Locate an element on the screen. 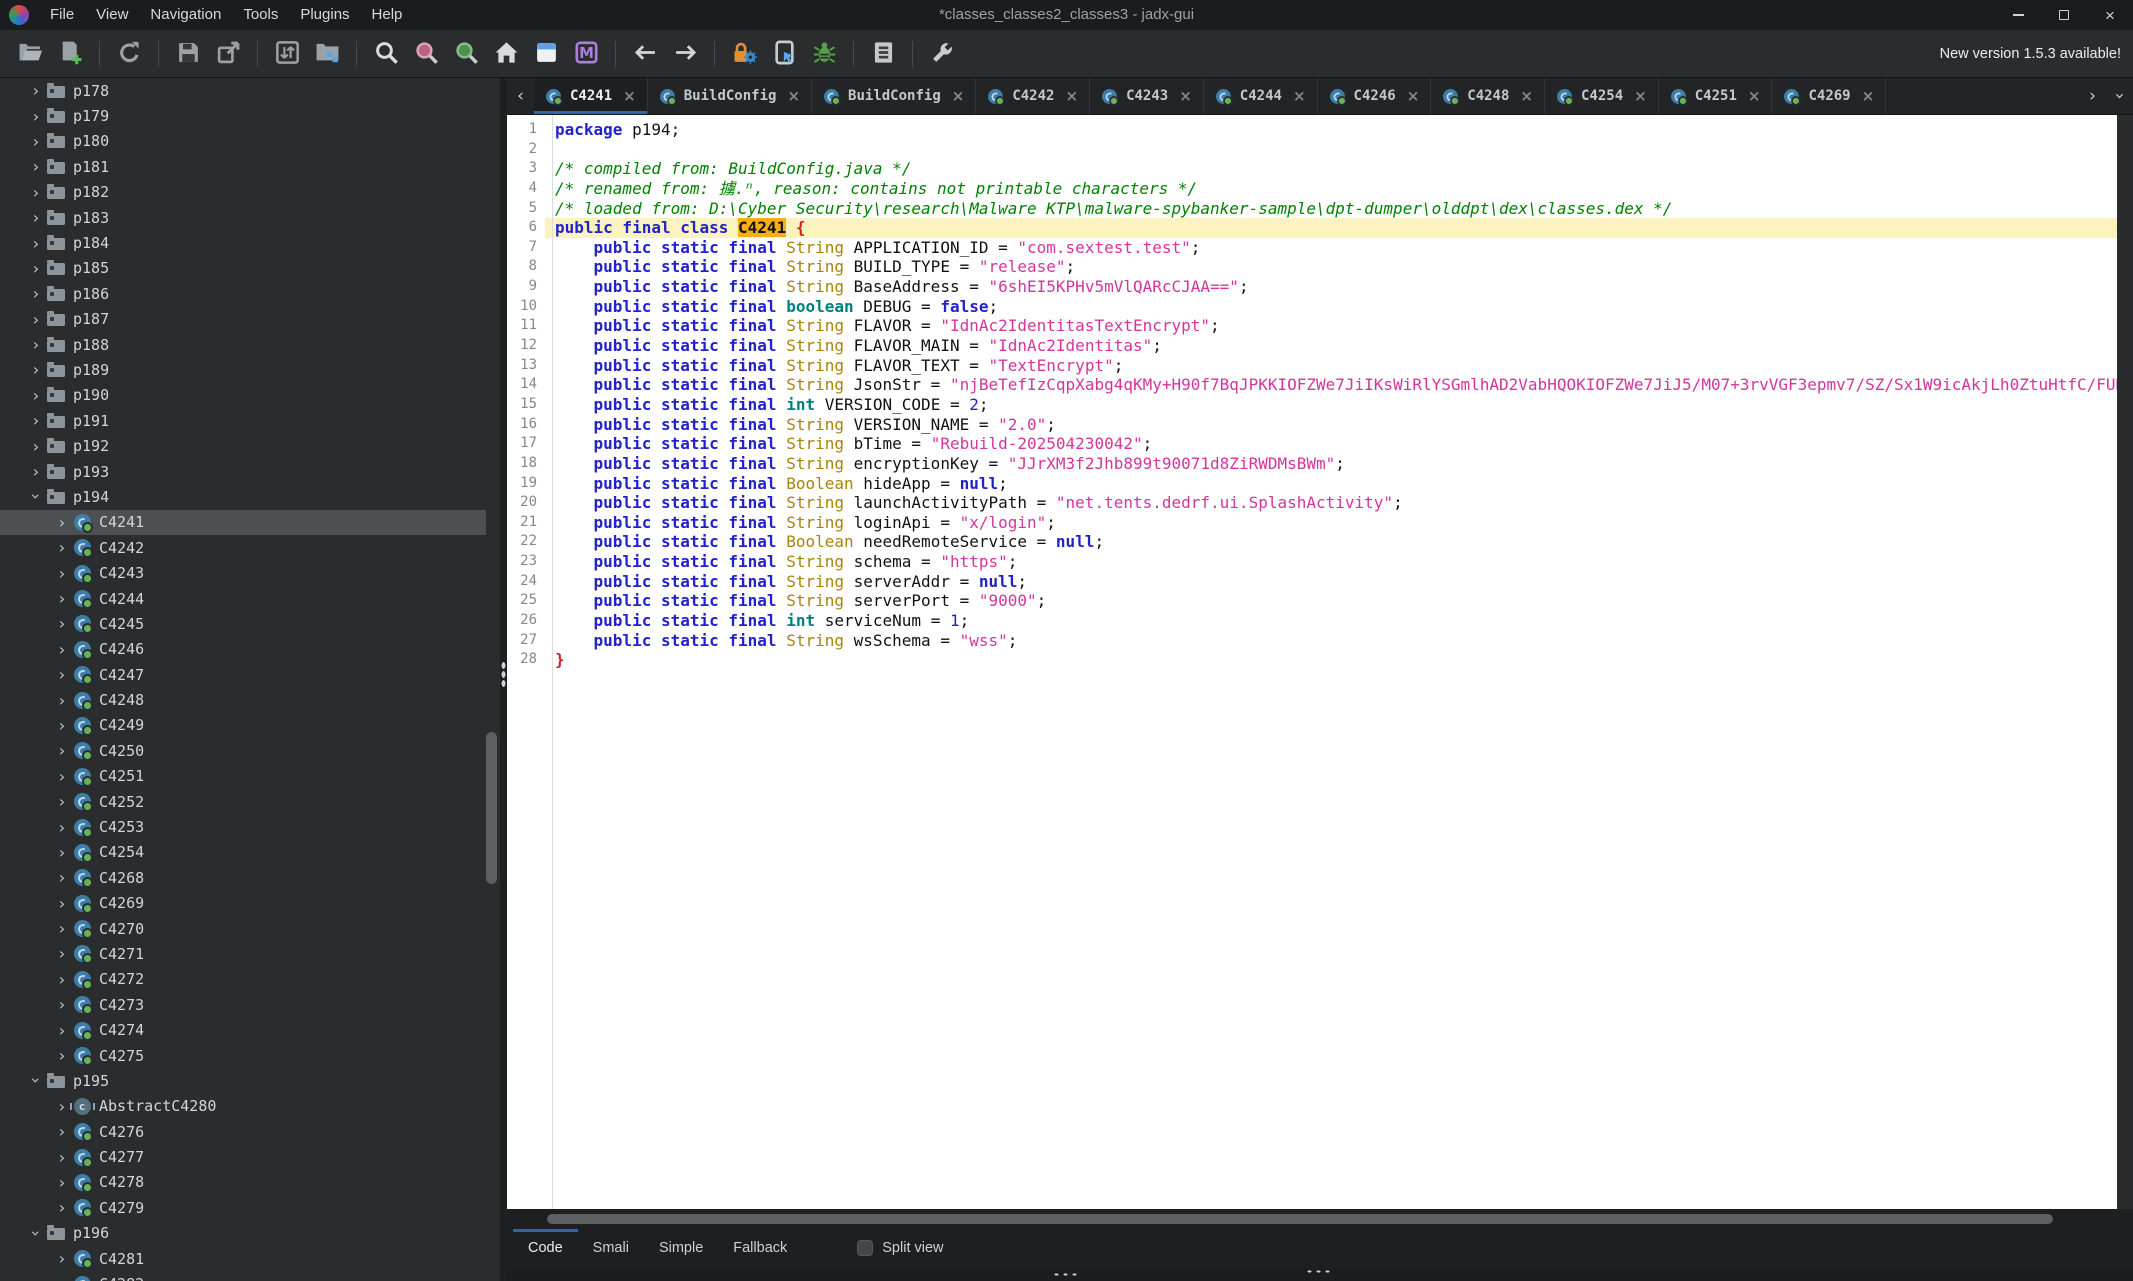 The height and width of the screenshot is (1281, 2133). view-mode-code: Code is located at coordinates (545, 1248).